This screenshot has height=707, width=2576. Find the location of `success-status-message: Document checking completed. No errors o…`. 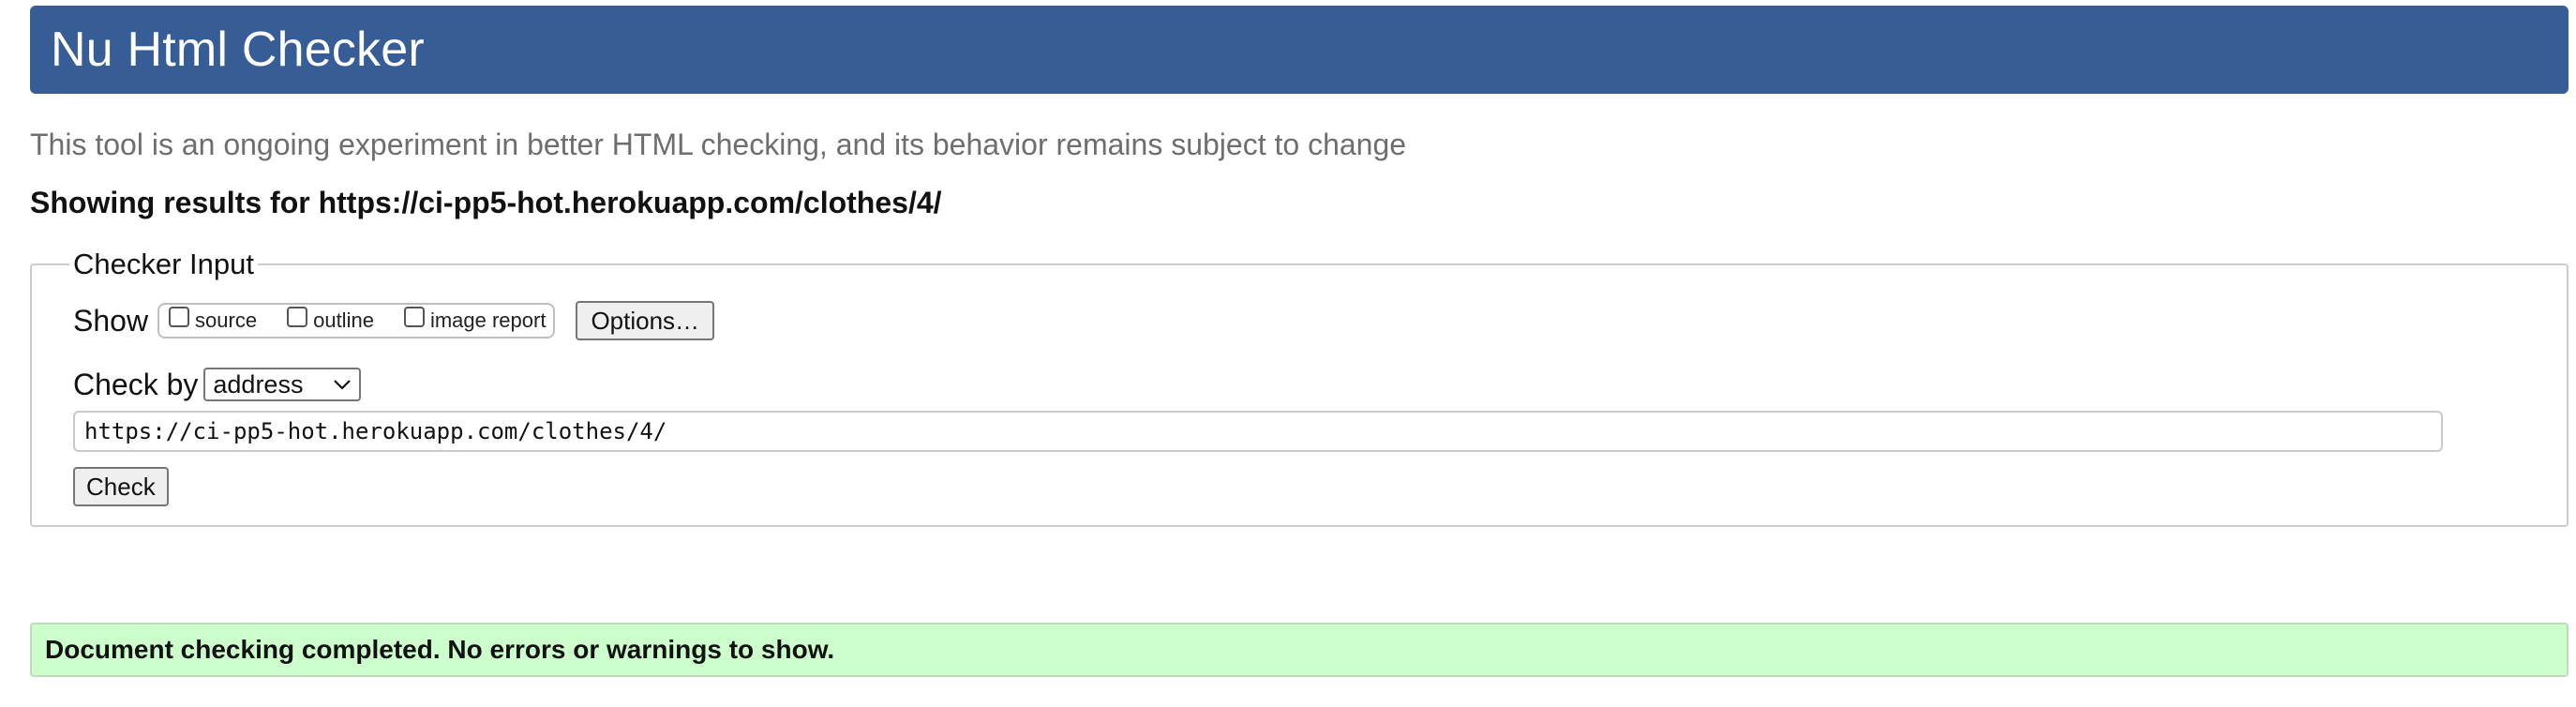

success-status-message: Document checking completed. No errors o… is located at coordinates (1299, 650).